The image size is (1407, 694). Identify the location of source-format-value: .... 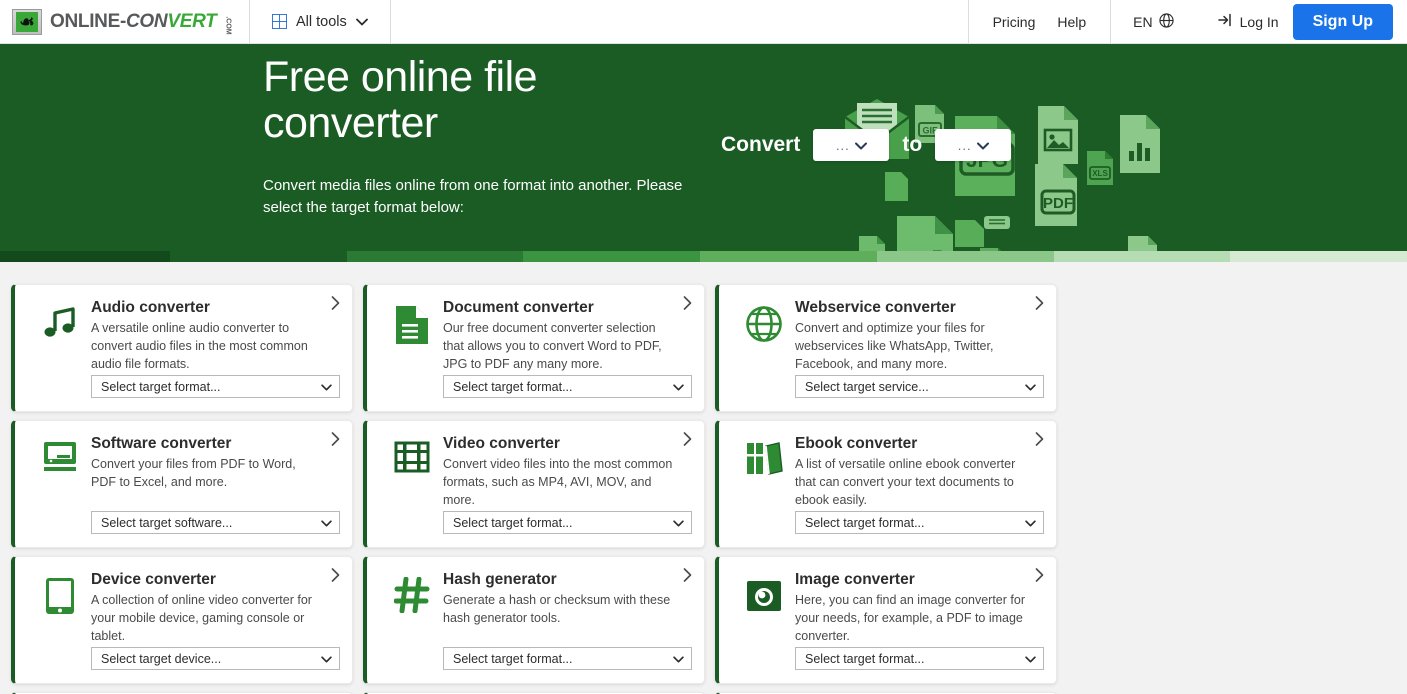
(842, 145).